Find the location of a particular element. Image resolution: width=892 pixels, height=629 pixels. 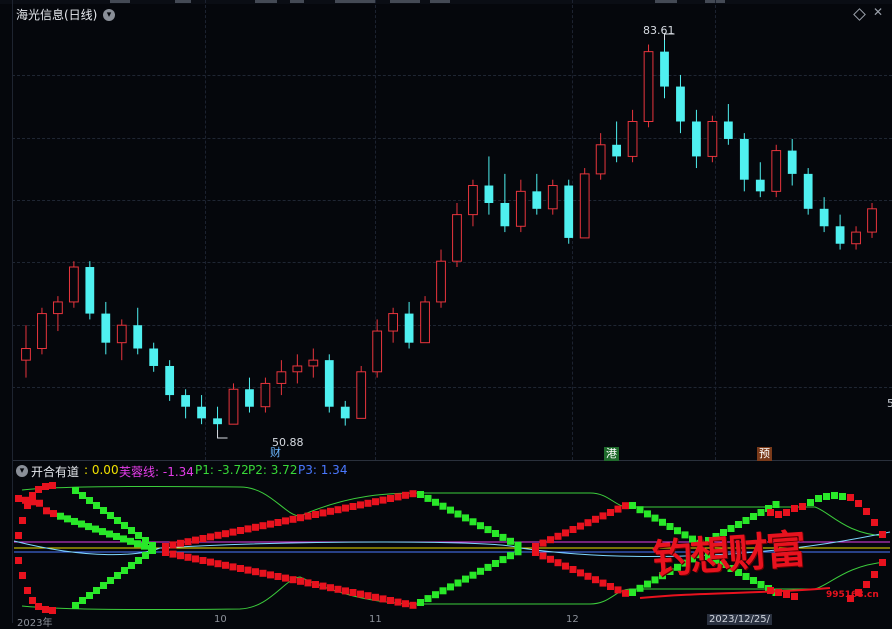

x-axis-label: 10 is located at coordinates (220, 619).